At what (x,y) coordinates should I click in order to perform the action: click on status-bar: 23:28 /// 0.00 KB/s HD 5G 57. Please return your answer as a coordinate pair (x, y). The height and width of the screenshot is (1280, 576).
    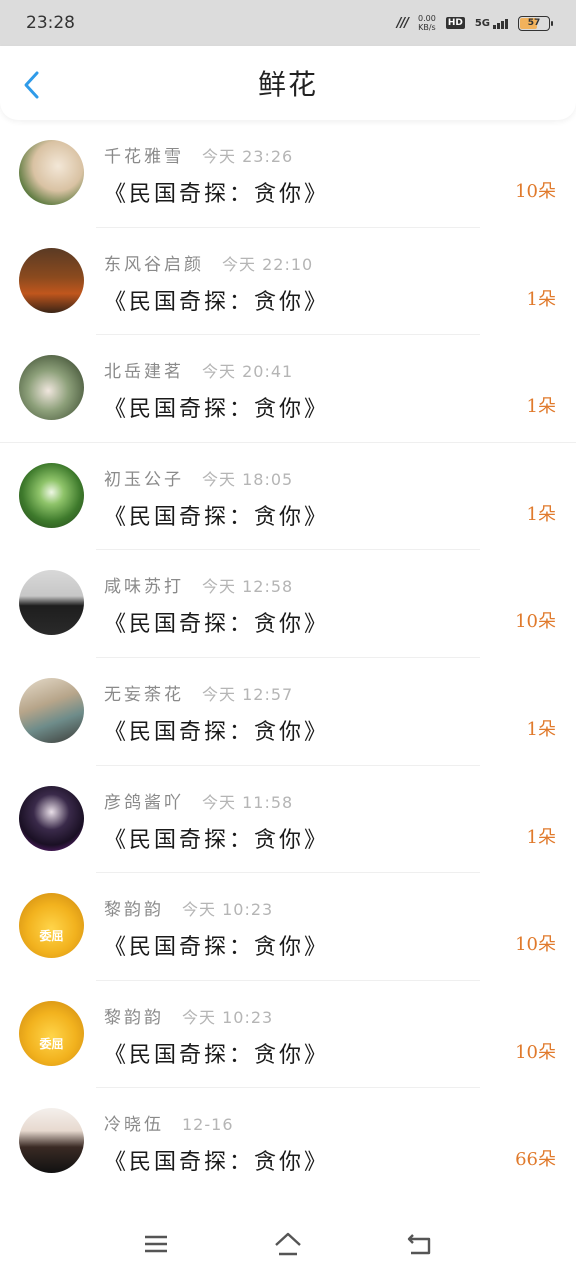
    Looking at the image, I should click on (288, 23).